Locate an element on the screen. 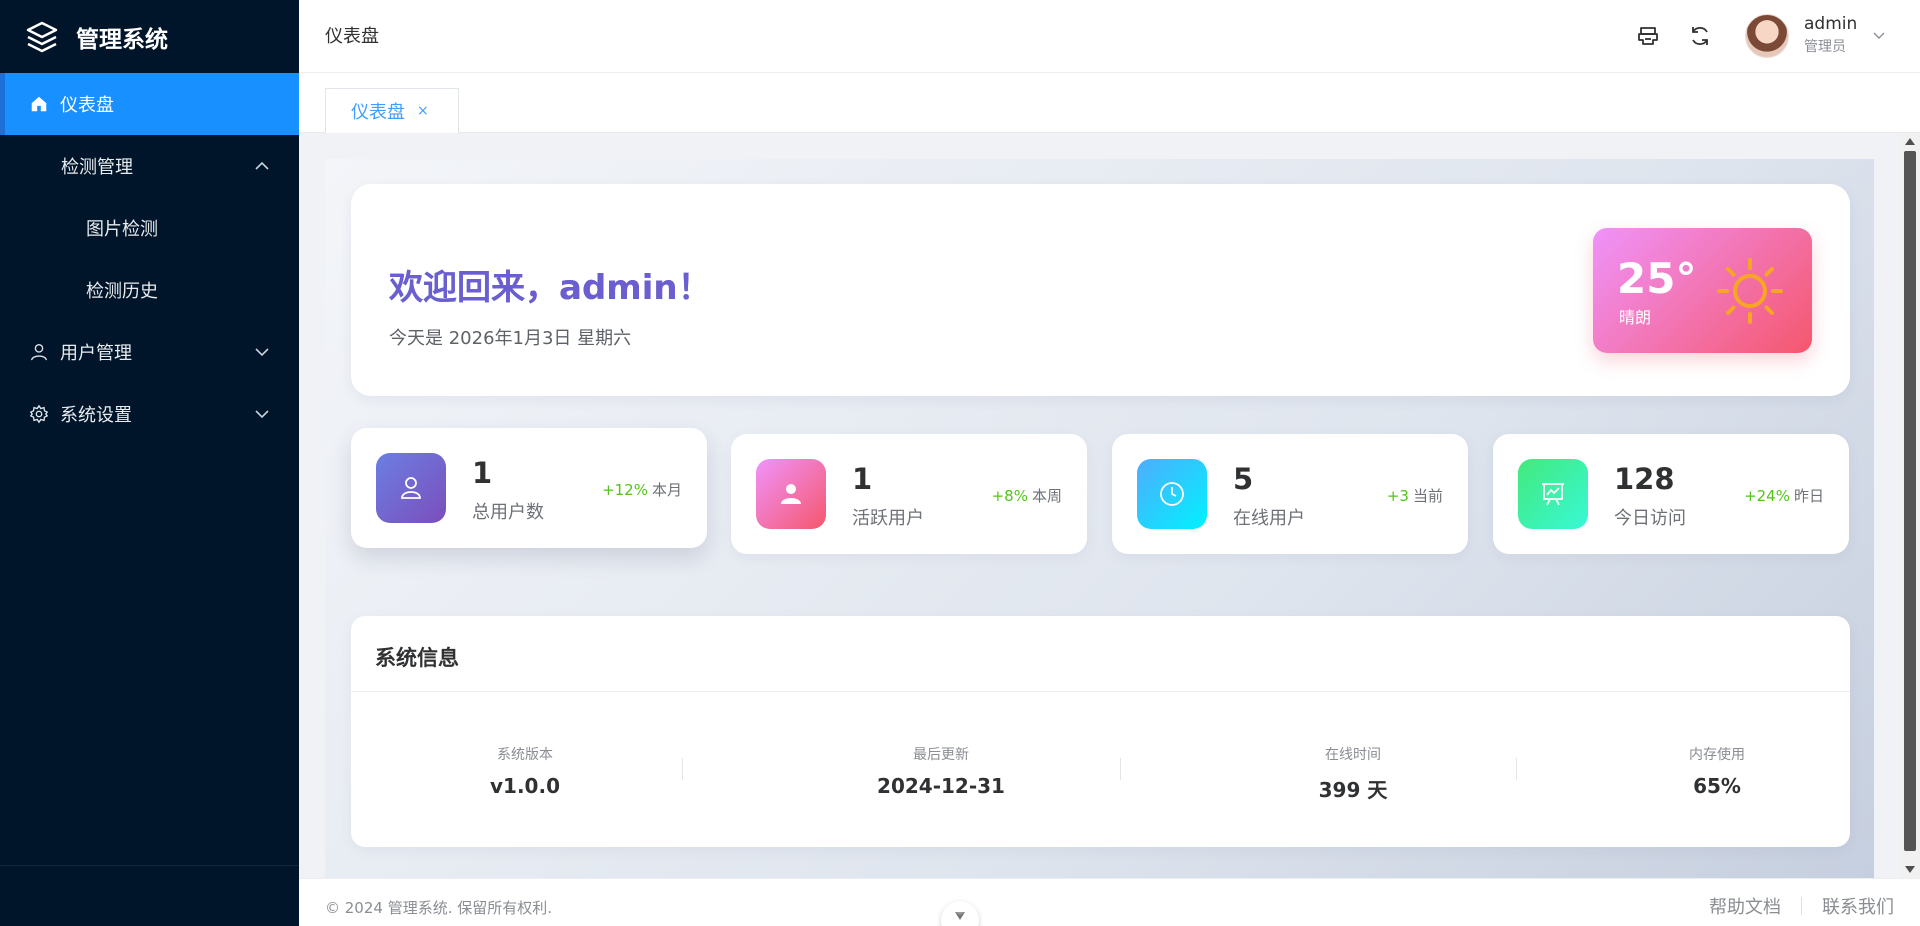 The width and height of the screenshot is (1920, 926). scroll-down-arrow is located at coordinates (1910, 869).